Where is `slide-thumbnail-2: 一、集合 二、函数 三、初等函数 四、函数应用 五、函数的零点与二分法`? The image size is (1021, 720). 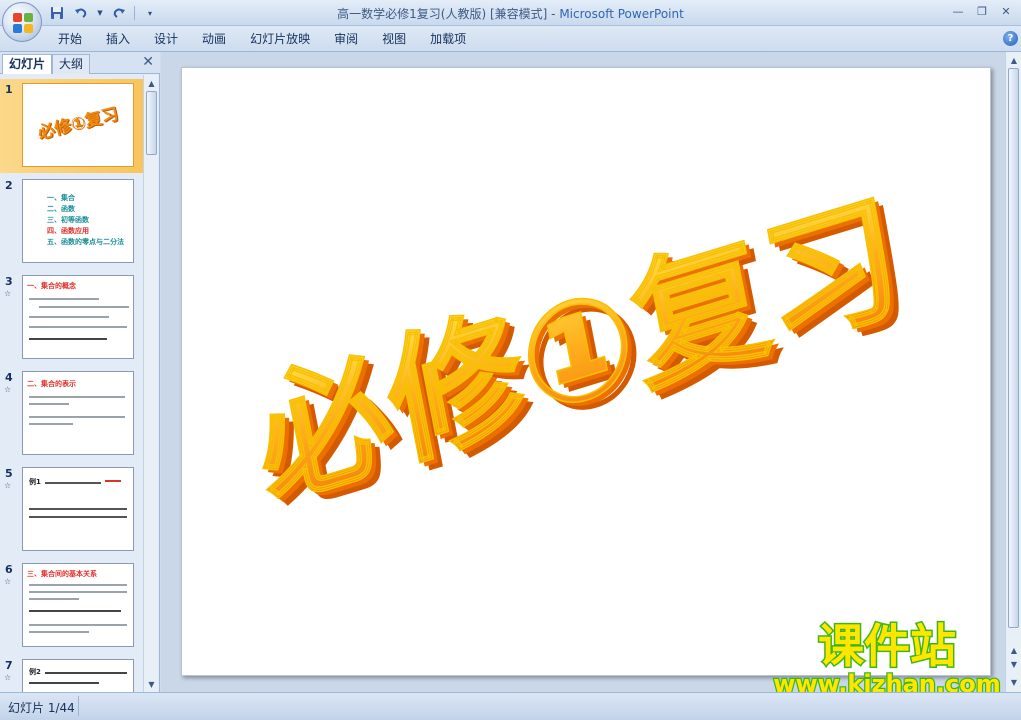 slide-thumbnail-2: 一、集合 二、函数 三、初等函数 四、函数应用 五、函数的零点与二分法 is located at coordinates (78, 221).